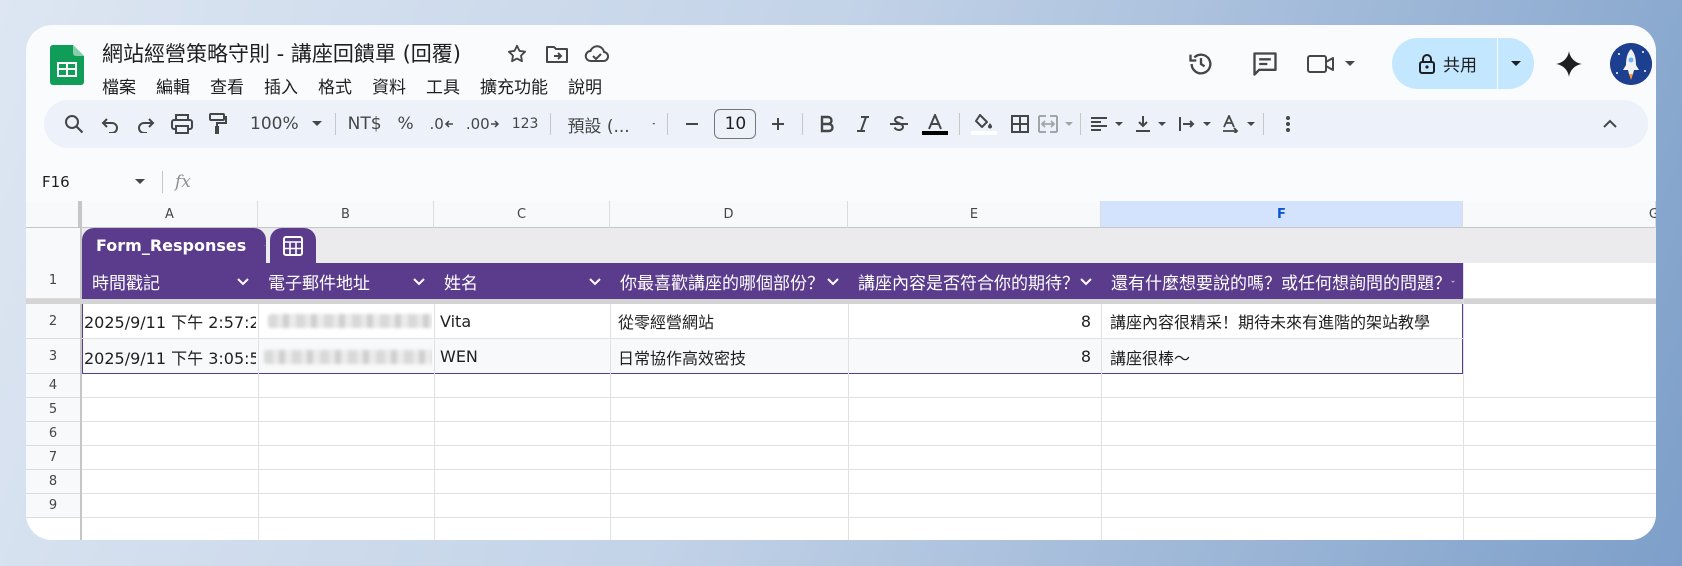  What do you see at coordinates (483, 124) in the screenshot?
I see `increase-decimal-button: .00` at bounding box center [483, 124].